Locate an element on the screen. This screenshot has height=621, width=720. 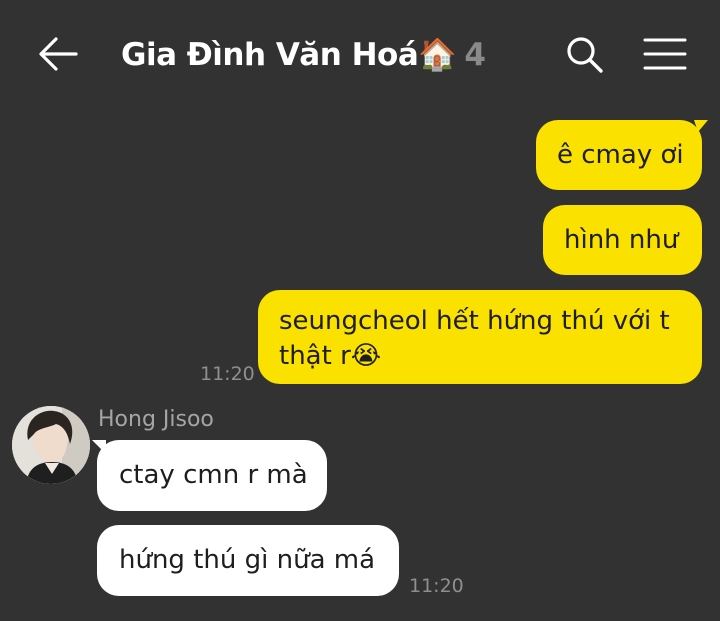
search-icon is located at coordinates (585, 55).